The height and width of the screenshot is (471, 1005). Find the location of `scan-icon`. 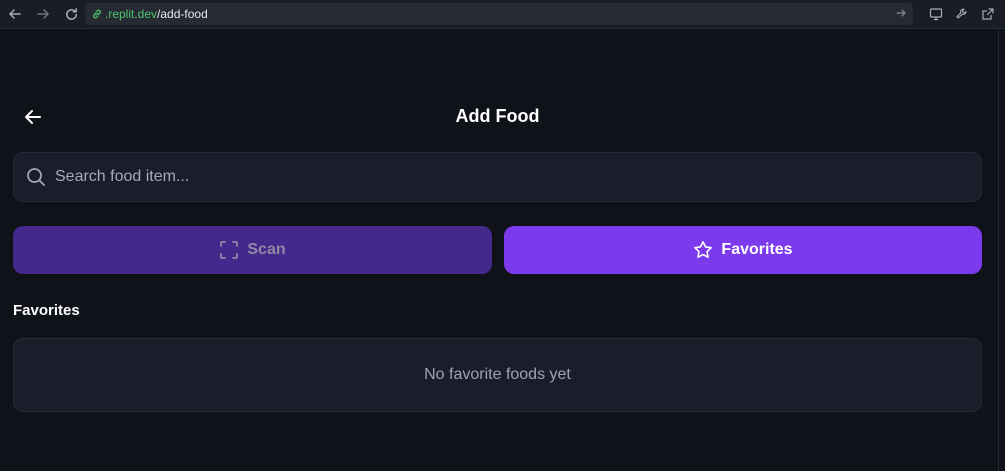

scan-icon is located at coordinates (229, 250).